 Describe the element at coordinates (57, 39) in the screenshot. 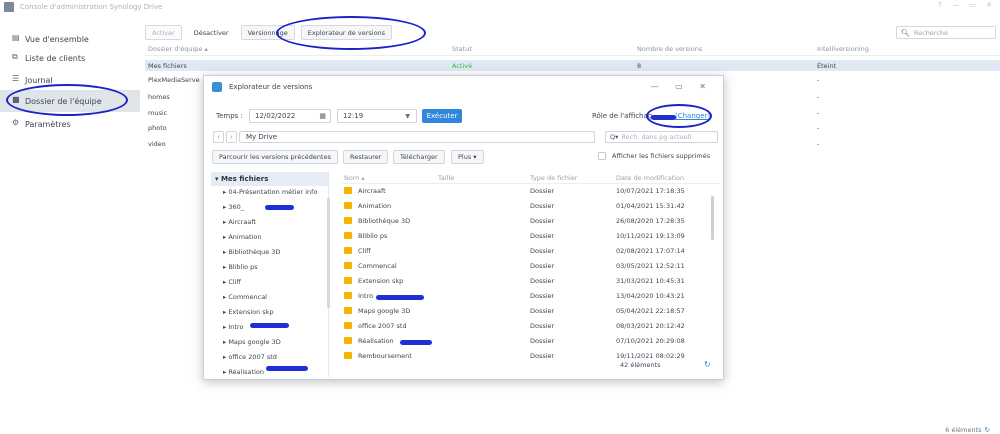

I see `sidebar-item-label: Vue d'ensemble` at that location.